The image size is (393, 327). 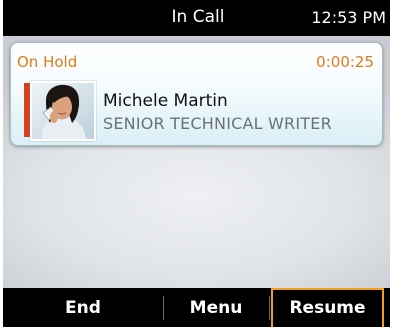 I want to click on end-call-button: End, so click(x=83, y=307).